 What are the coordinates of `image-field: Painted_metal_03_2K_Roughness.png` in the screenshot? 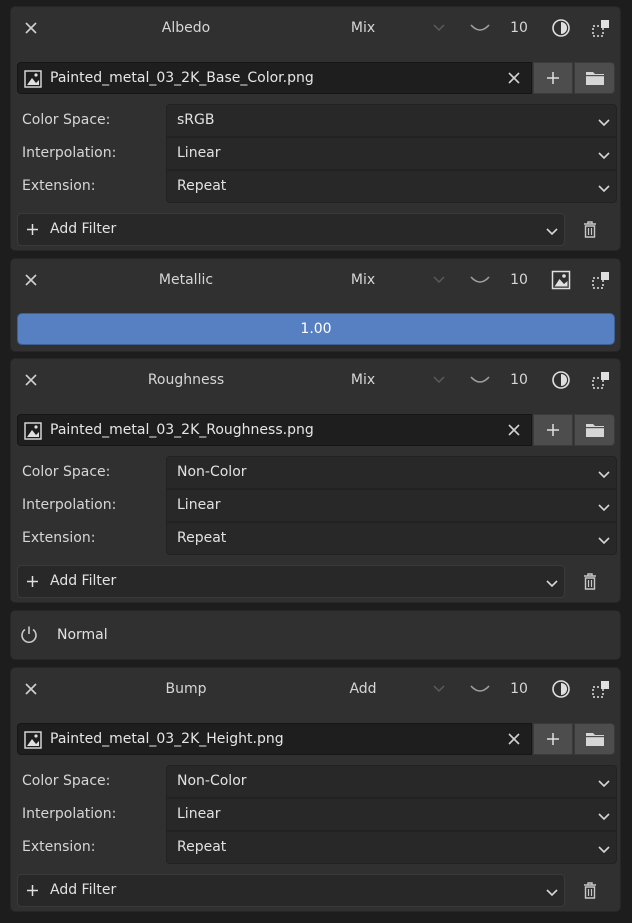 It's located at (274, 430).